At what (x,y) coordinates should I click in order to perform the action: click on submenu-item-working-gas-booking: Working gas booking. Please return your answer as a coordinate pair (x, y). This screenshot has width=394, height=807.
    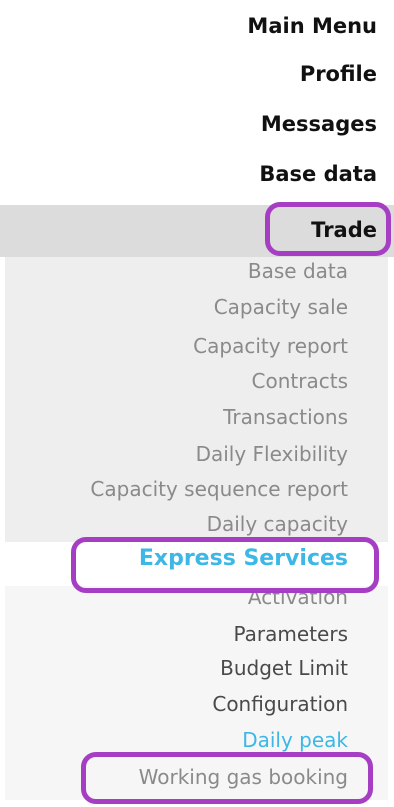
    Looking at the image, I should click on (243, 777).